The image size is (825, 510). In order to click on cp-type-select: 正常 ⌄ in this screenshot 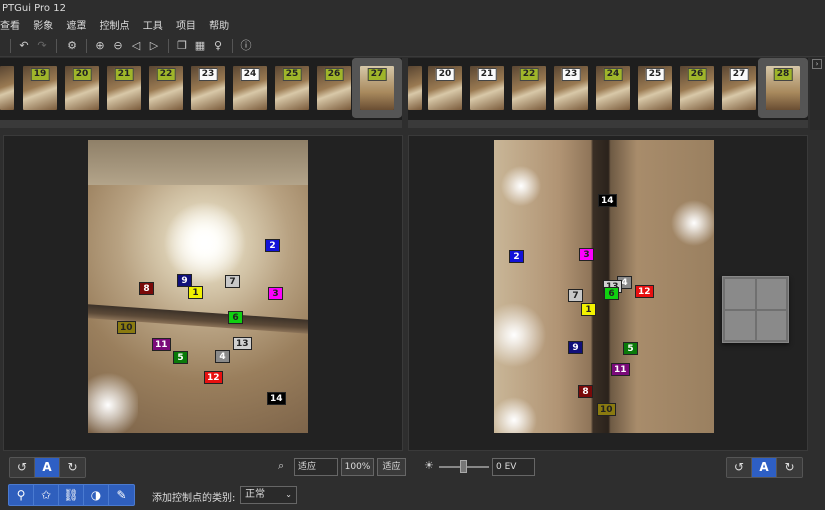, I will do `click(268, 495)`.